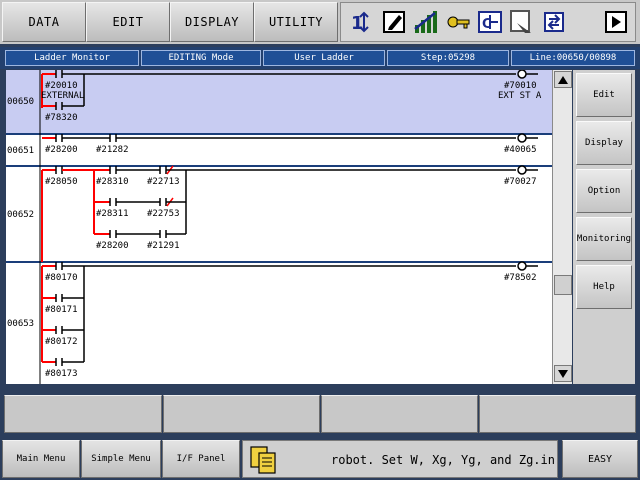 The width and height of the screenshot is (640, 480). What do you see at coordinates (604, 95) in the screenshot?
I see `edit-button: Edit` at bounding box center [604, 95].